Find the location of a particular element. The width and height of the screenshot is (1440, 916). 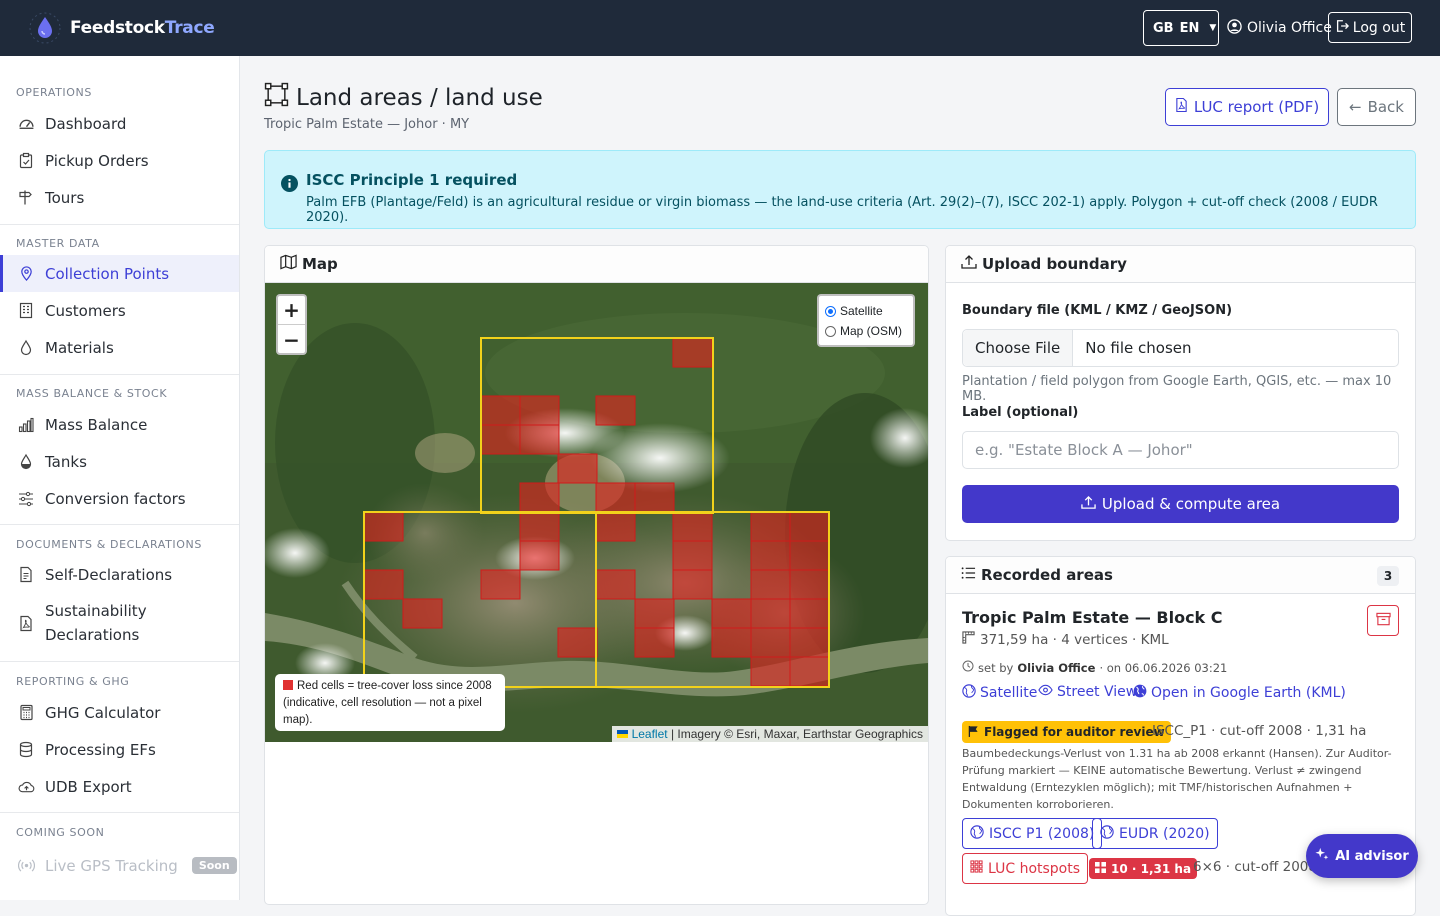

soon-badge: Soon is located at coordinates (214, 865).